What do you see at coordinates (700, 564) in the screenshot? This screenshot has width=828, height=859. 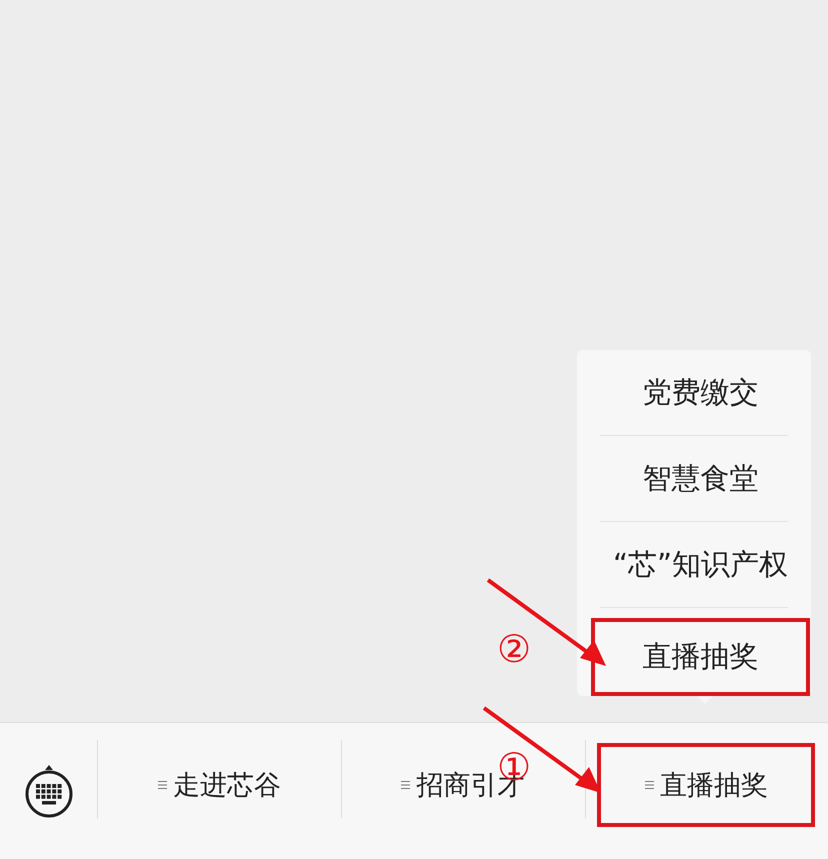 I see `menu-item: “芯”知识产权` at bounding box center [700, 564].